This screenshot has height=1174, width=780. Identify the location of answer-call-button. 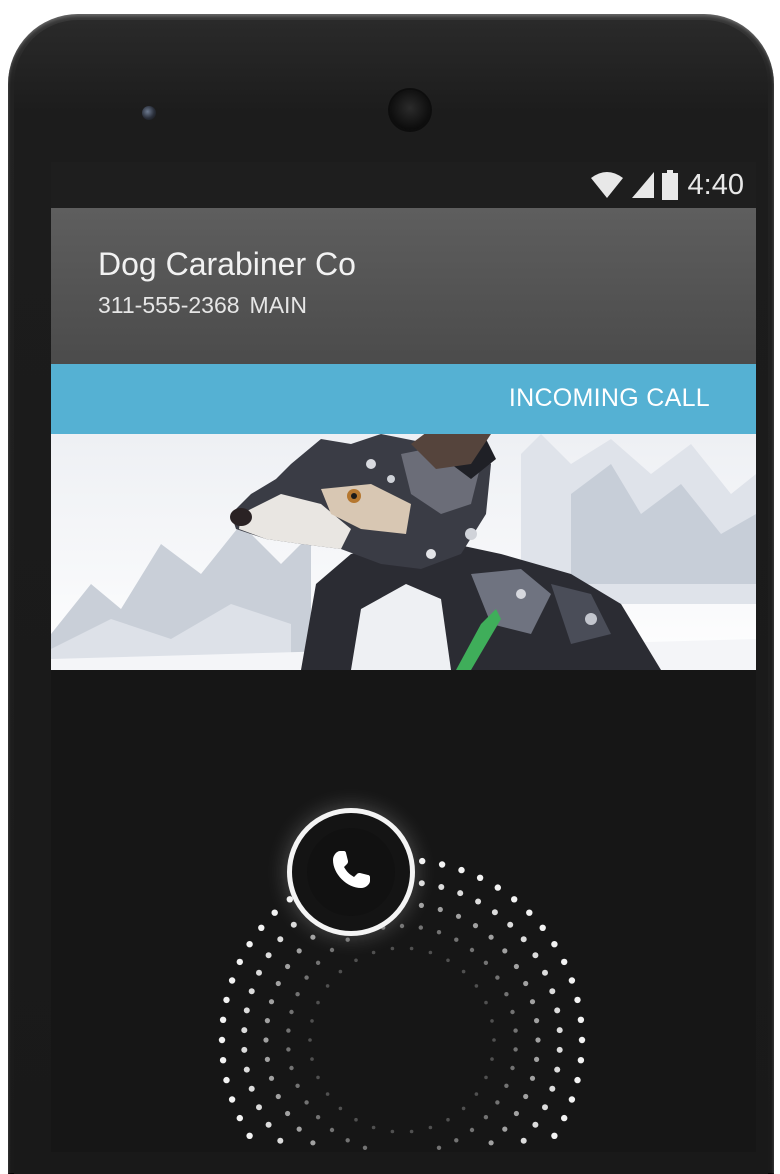
(351, 872).